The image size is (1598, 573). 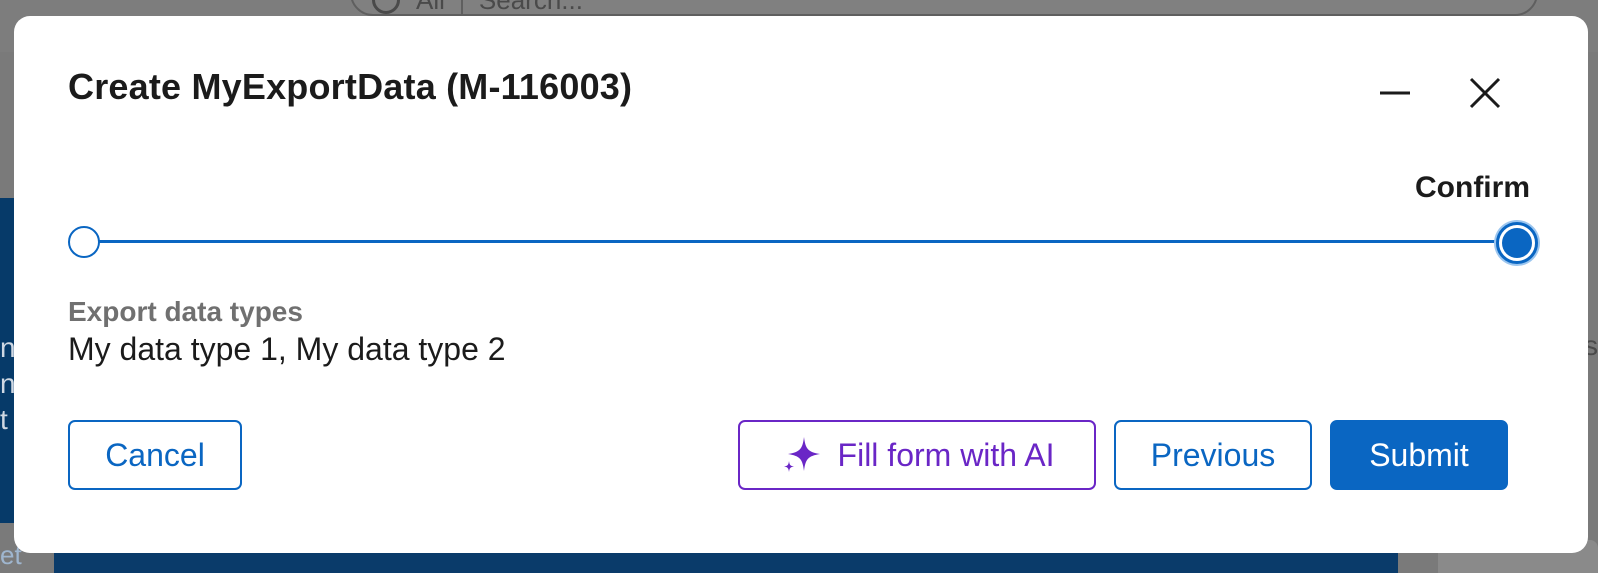 I want to click on minimize-button, so click(x=1395, y=93).